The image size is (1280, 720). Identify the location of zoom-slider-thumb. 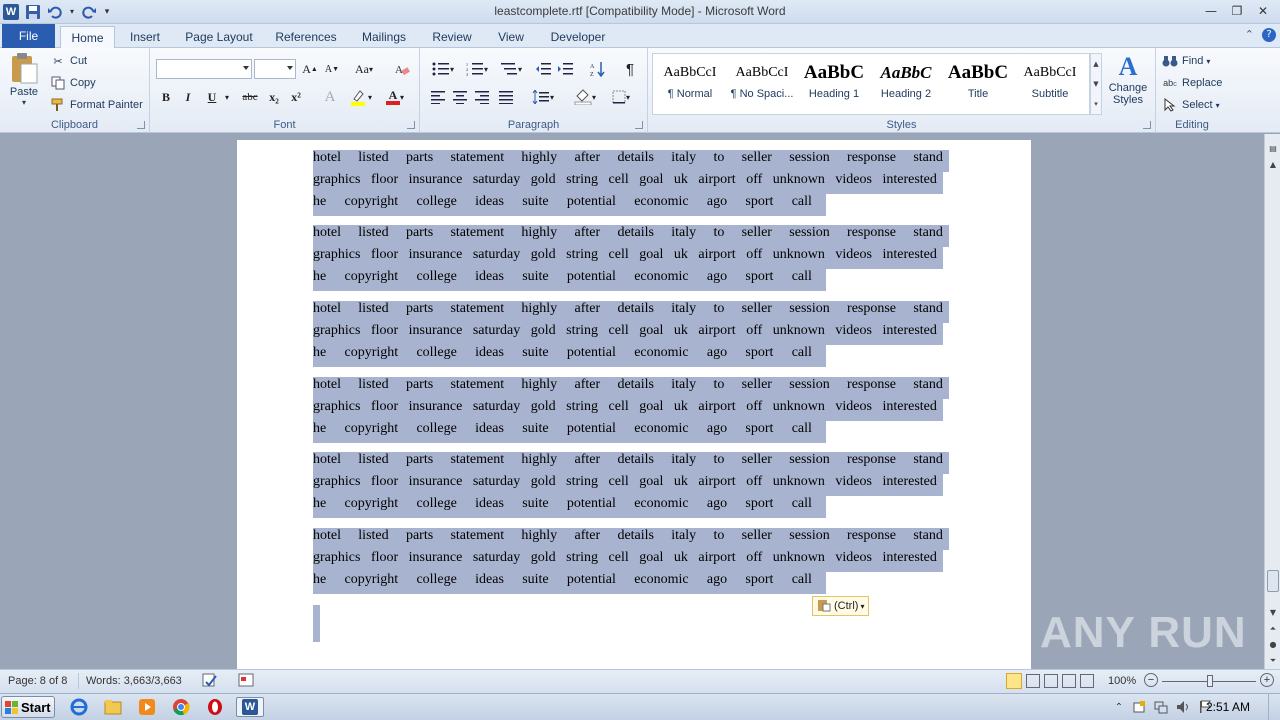
(1210, 681).